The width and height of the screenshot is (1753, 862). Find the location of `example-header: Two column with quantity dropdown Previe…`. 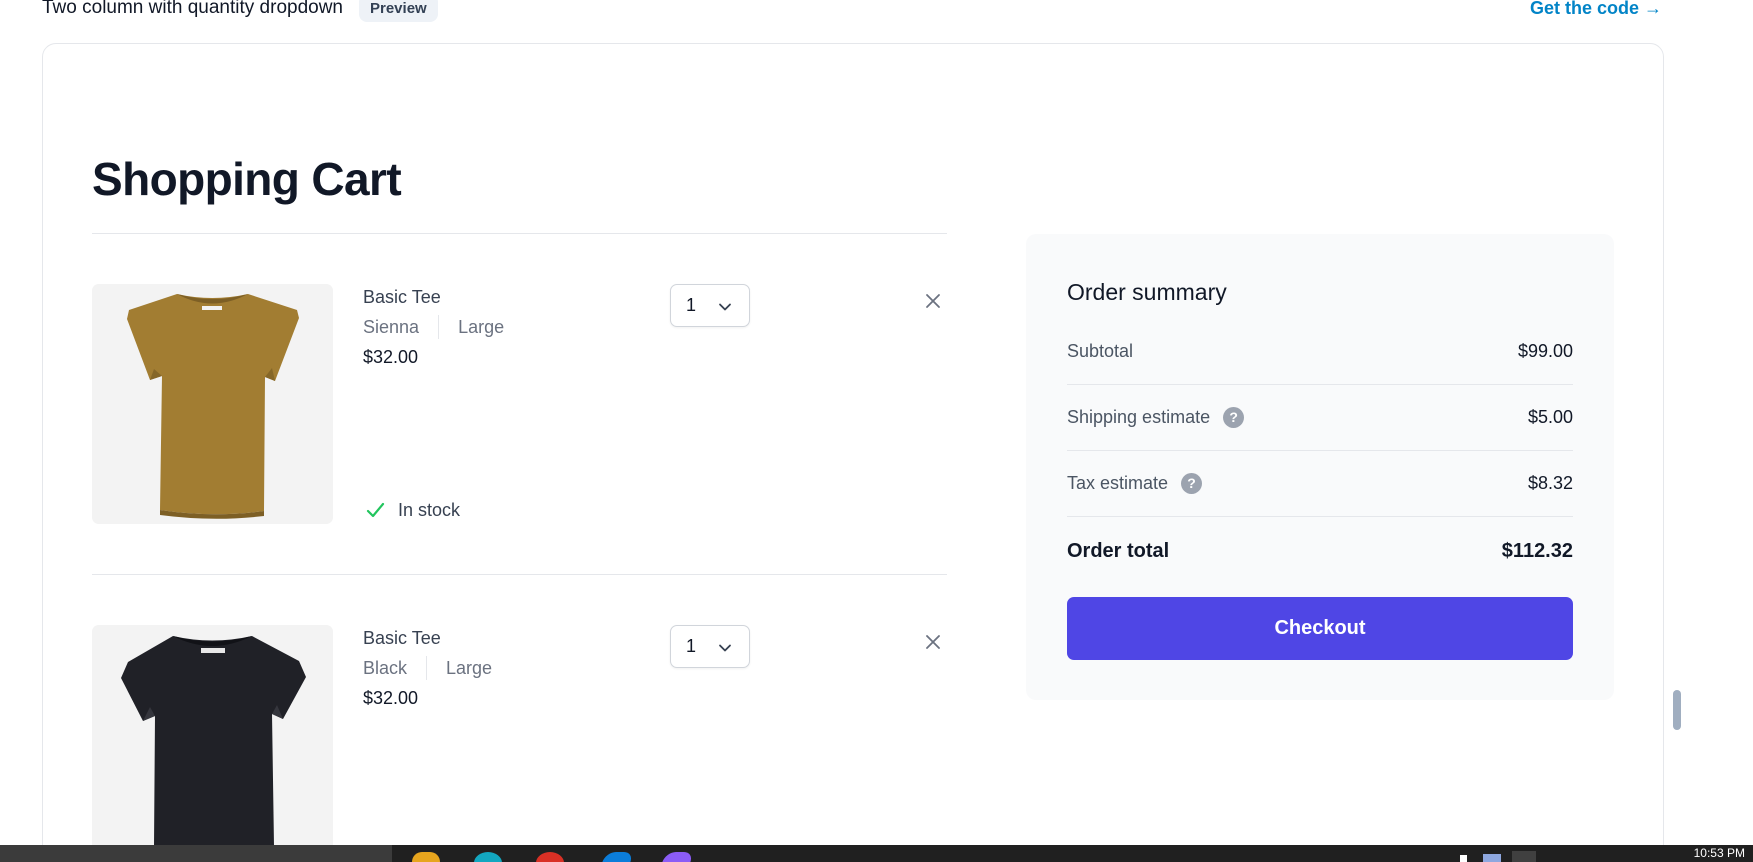

example-header: Two column with quantity dropdown Previe… is located at coordinates (852, 11).